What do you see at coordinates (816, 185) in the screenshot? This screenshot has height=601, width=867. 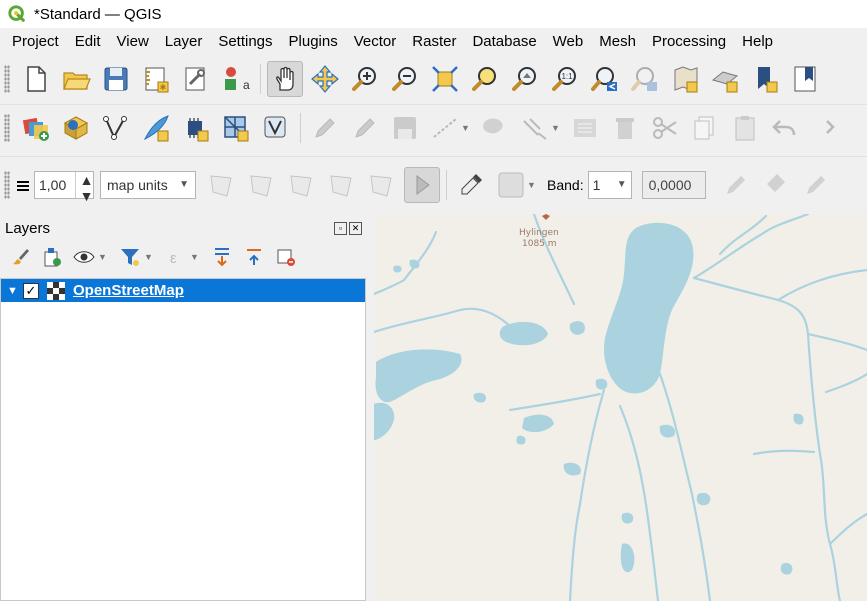 I see `erase-raster-button` at bounding box center [816, 185].